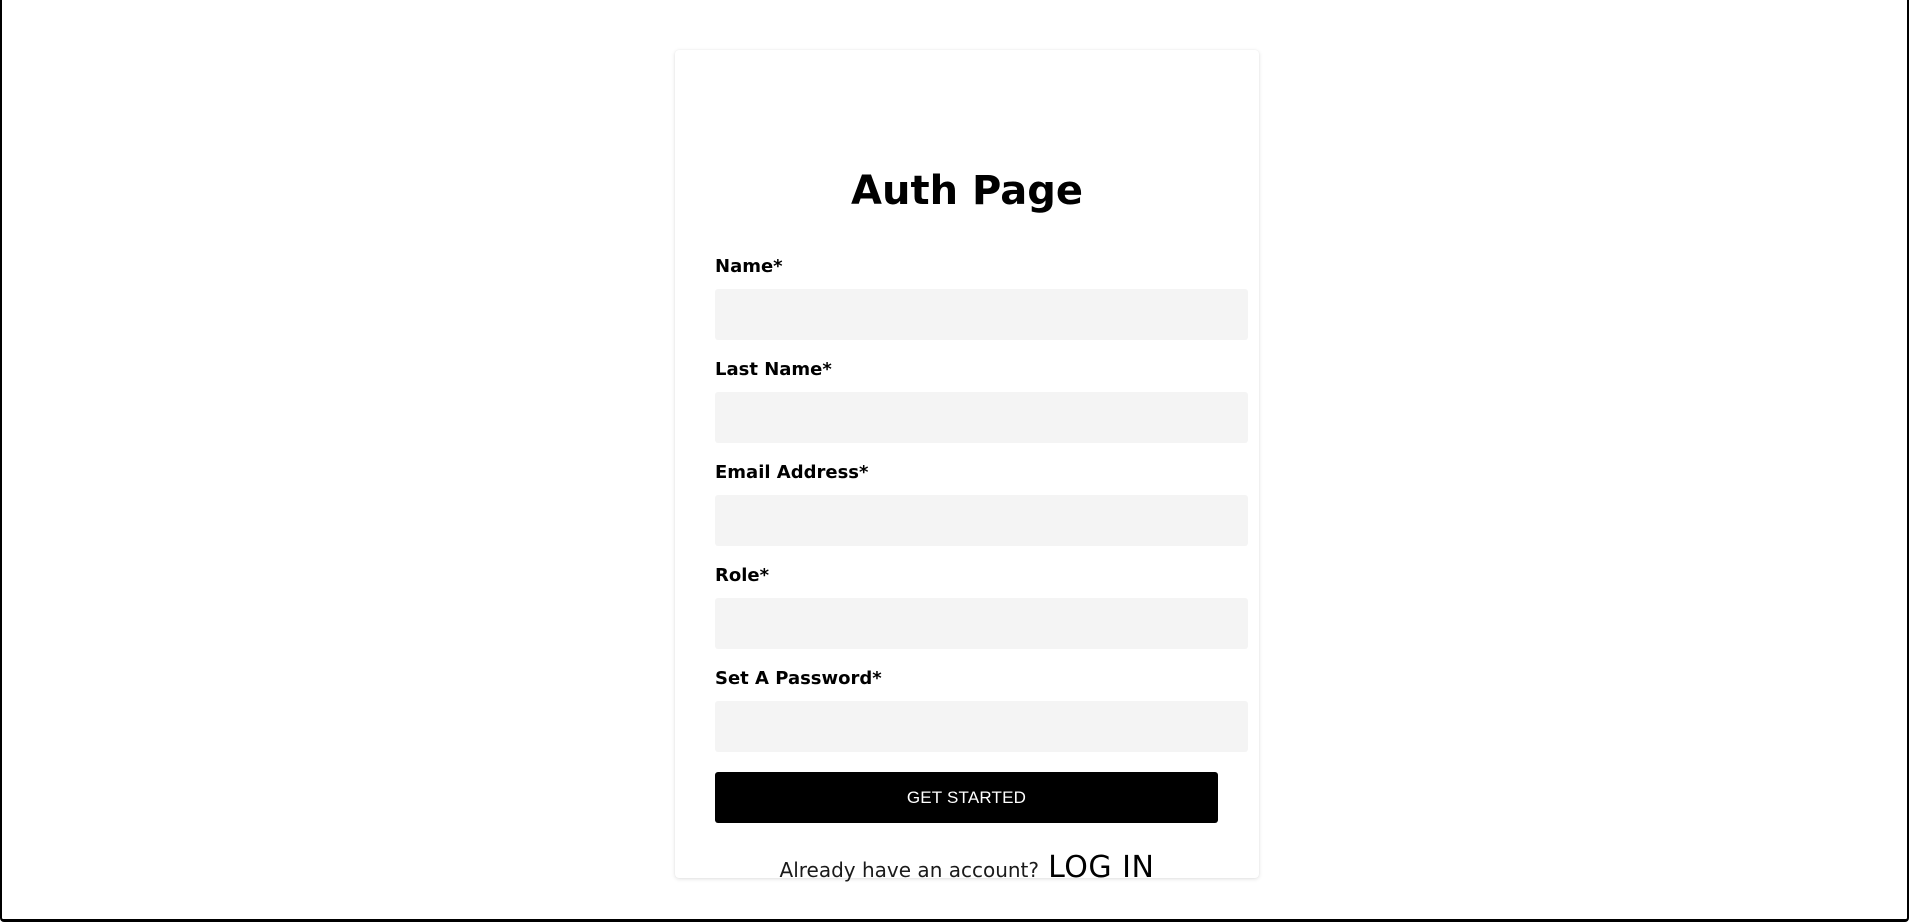 The width and height of the screenshot is (1909, 922). Describe the element at coordinates (981, 314) in the screenshot. I see `name-input` at that location.